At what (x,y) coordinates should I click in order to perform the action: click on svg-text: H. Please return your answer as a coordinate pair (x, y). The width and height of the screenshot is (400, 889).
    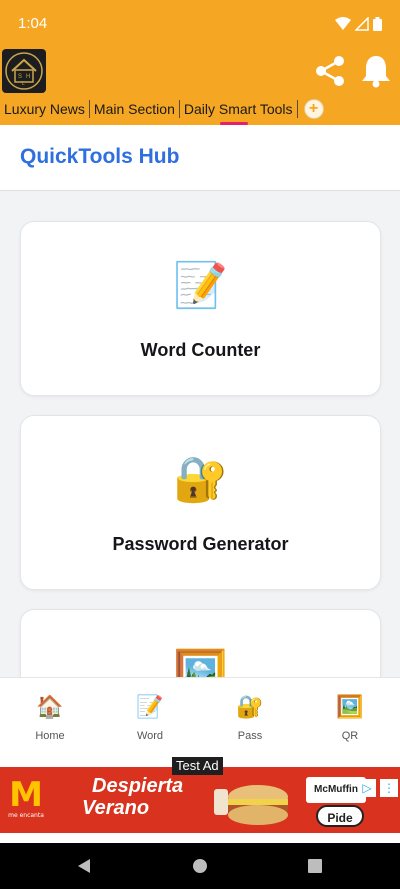
    Looking at the image, I should click on (28, 77).